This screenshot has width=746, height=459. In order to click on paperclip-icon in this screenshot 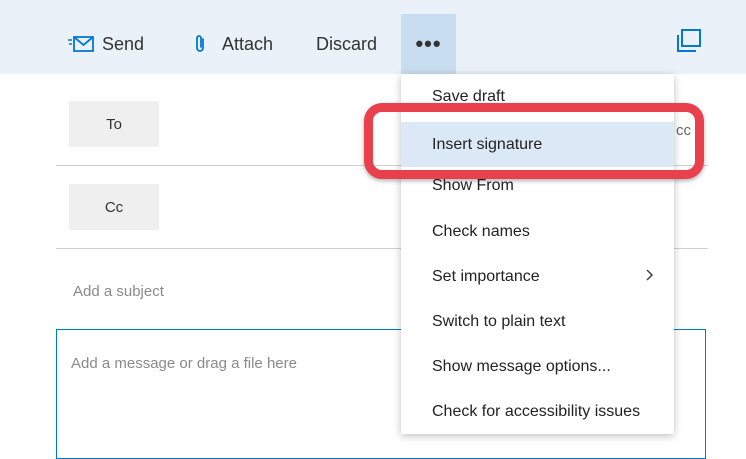, I will do `click(201, 44)`.